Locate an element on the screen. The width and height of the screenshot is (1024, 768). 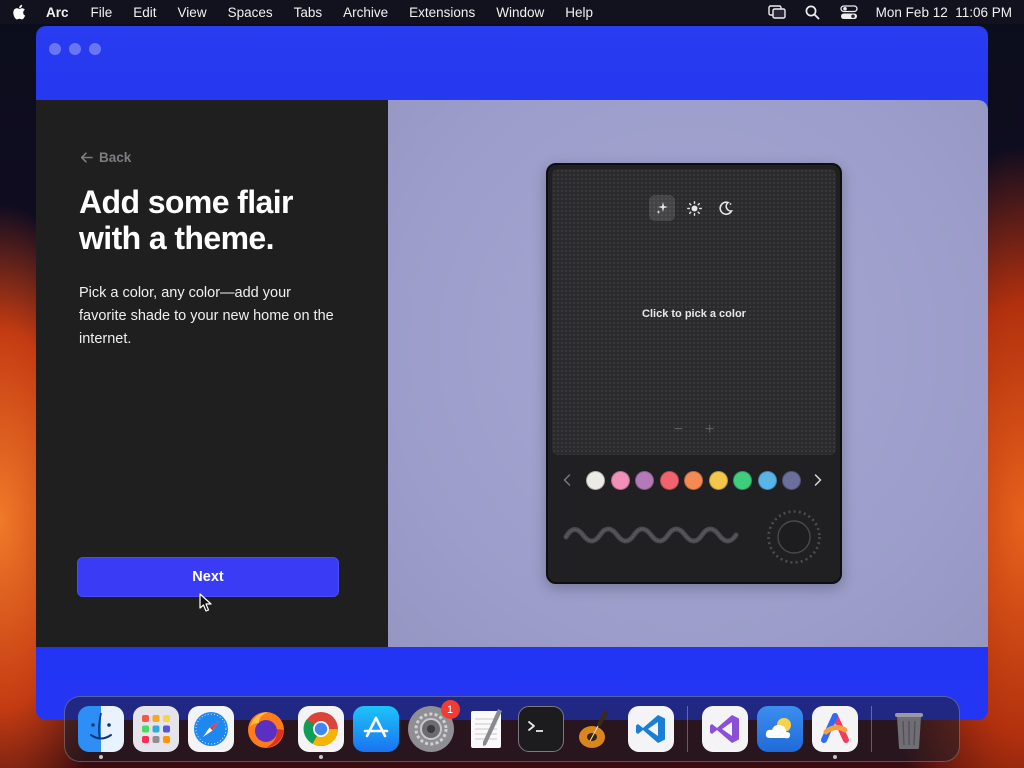
control-center-icon is located at coordinates (849, 12).